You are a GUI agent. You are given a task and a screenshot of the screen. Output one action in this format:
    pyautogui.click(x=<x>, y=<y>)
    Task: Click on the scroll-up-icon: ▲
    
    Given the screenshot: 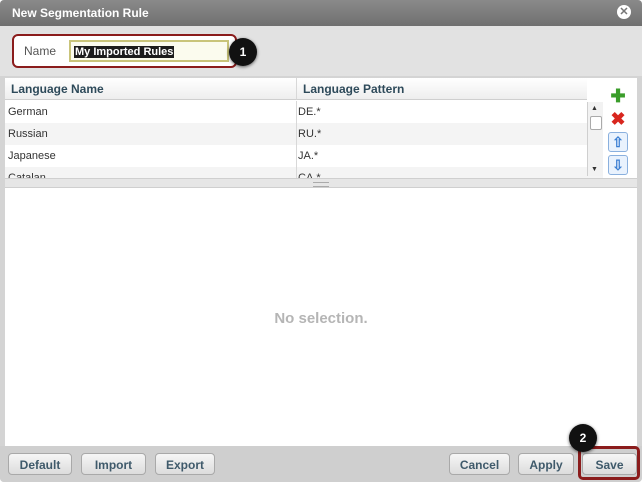 What is the action you would take?
    pyautogui.click(x=594, y=108)
    